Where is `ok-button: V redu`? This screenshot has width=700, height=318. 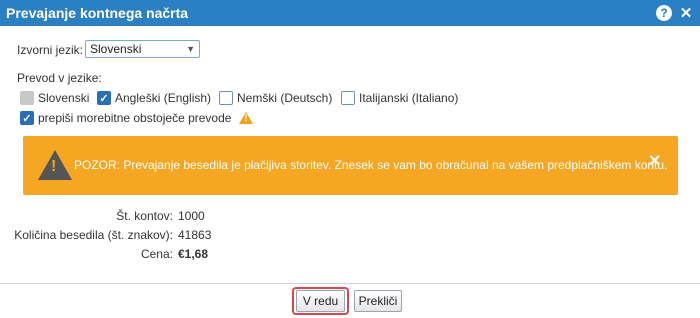
ok-button: V redu is located at coordinates (320, 301).